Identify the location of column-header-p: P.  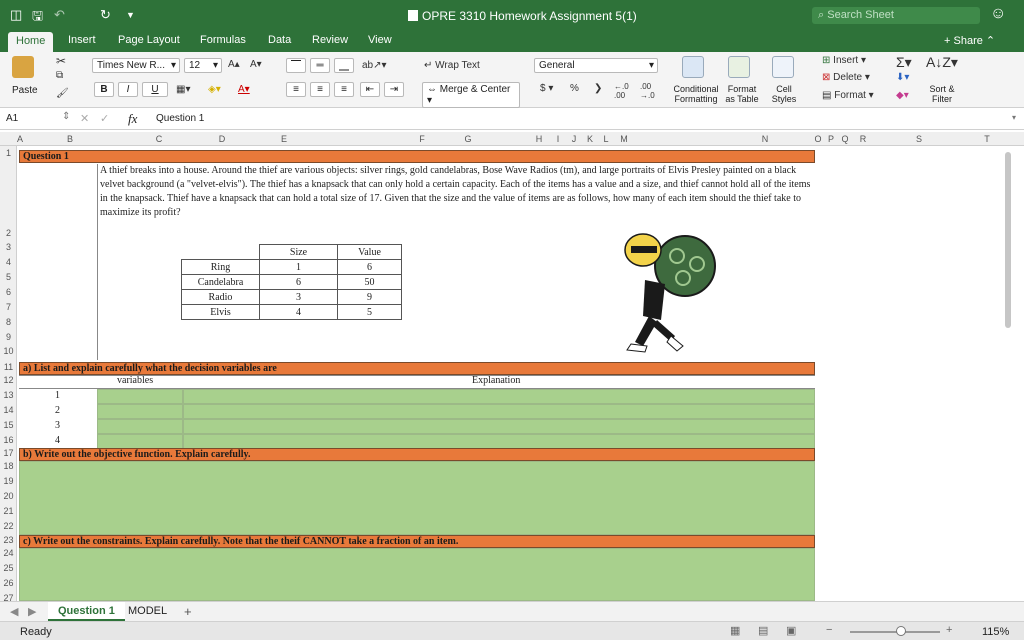
(831, 139).